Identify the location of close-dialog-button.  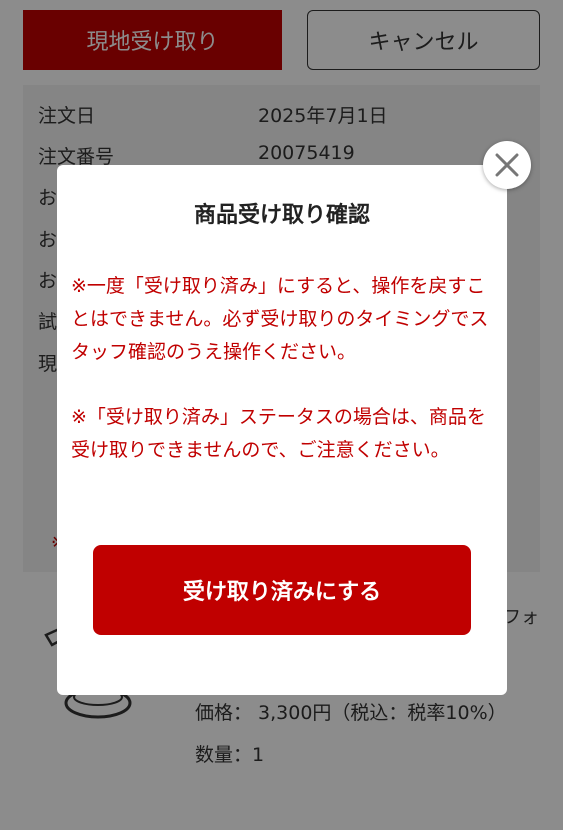
(507, 165).